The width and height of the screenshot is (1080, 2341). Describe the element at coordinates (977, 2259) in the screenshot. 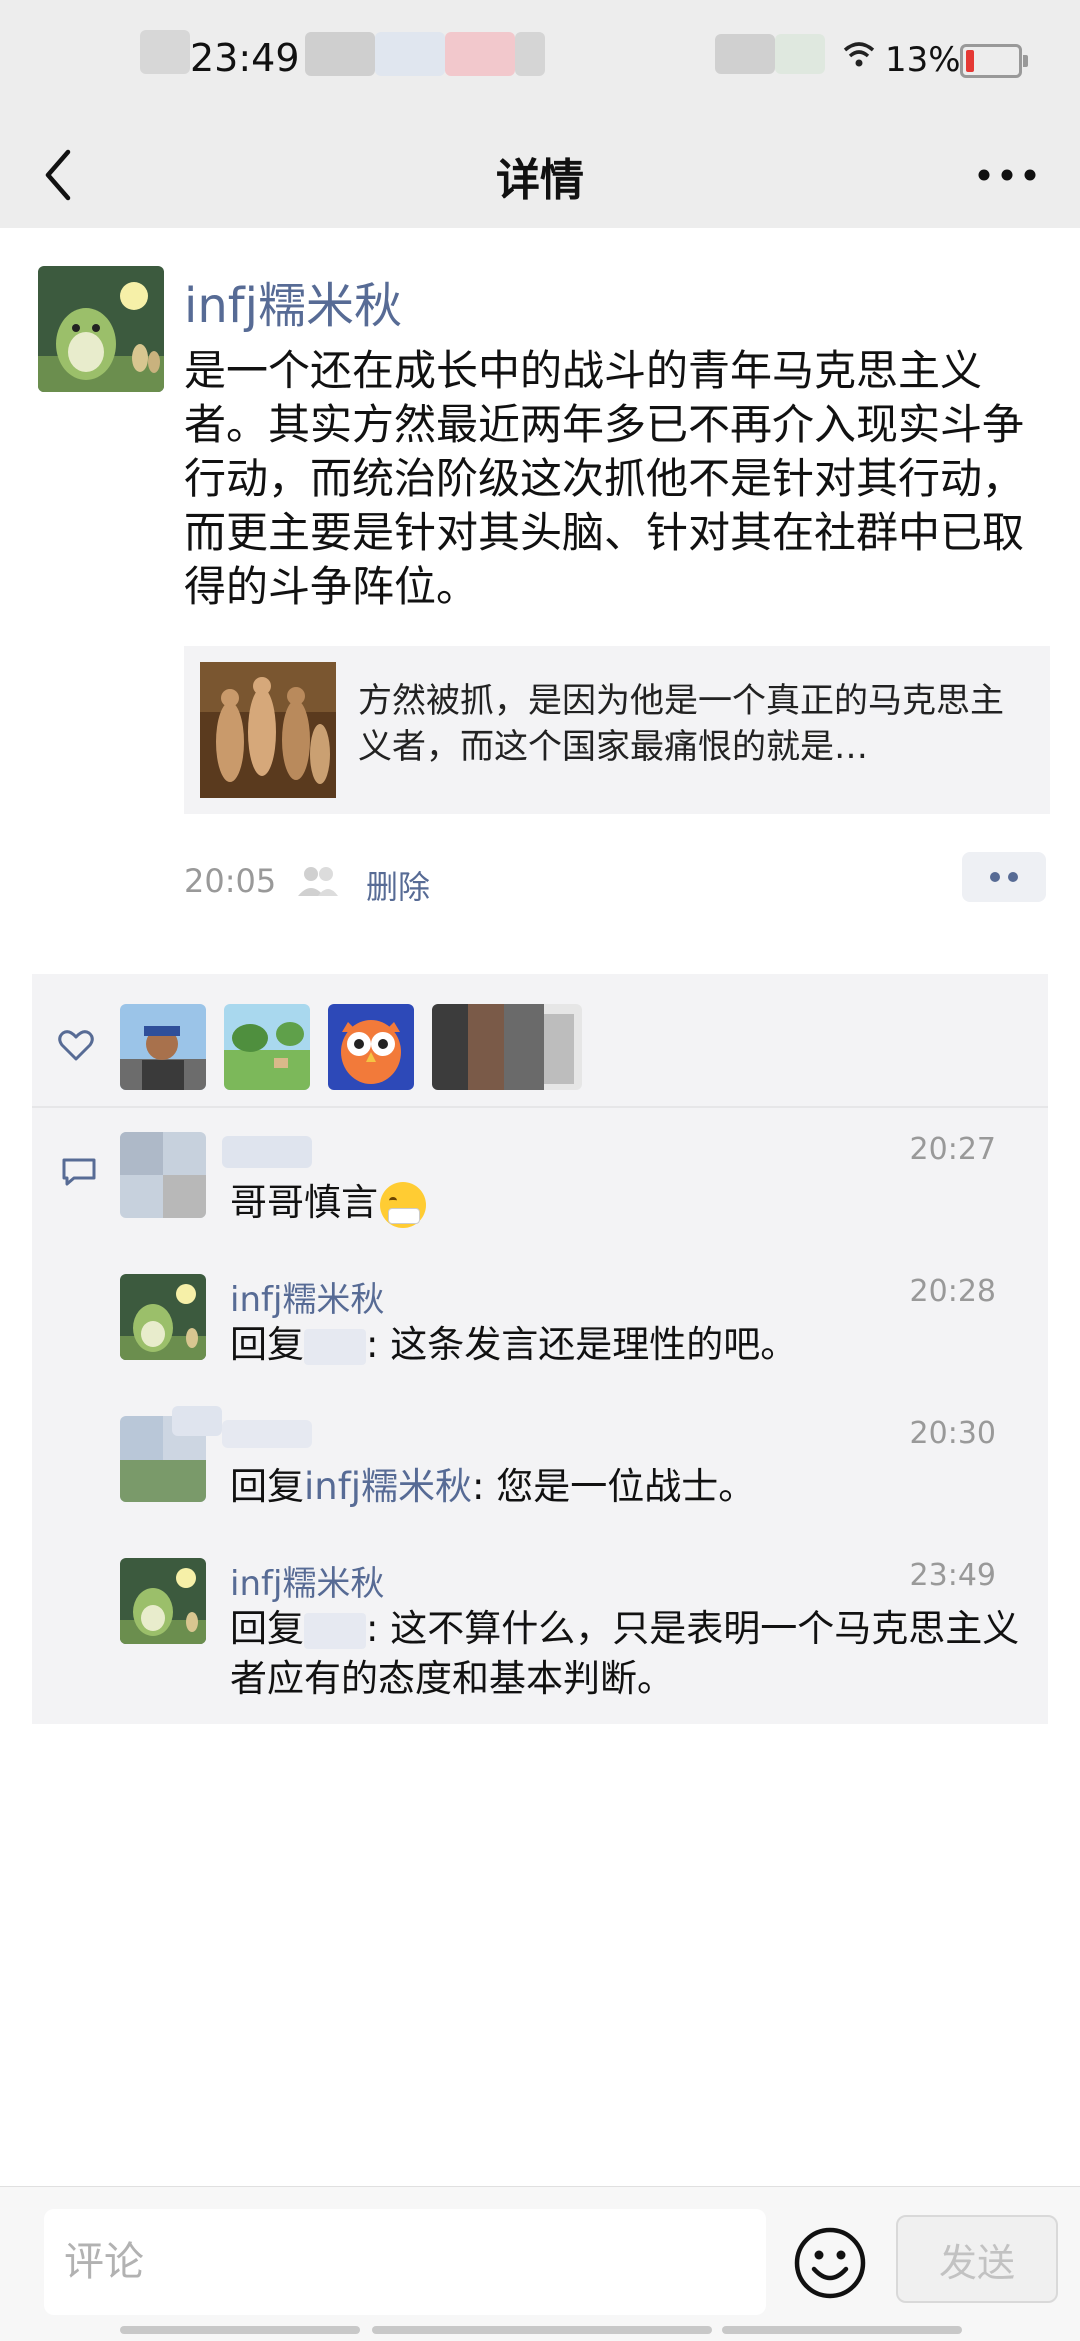

I see `send-button: 发送` at that location.